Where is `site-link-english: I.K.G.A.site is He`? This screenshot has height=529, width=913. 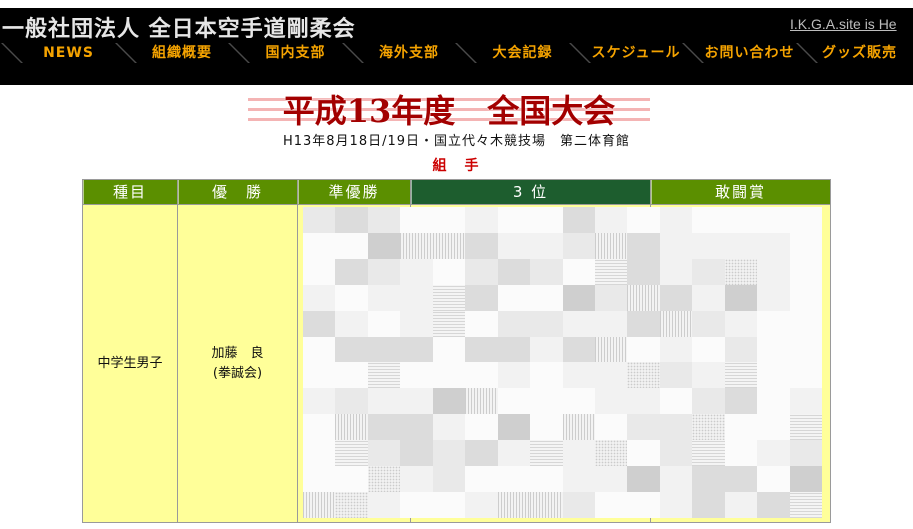 site-link-english: I.K.G.A.site is He is located at coordinates (851, 24).